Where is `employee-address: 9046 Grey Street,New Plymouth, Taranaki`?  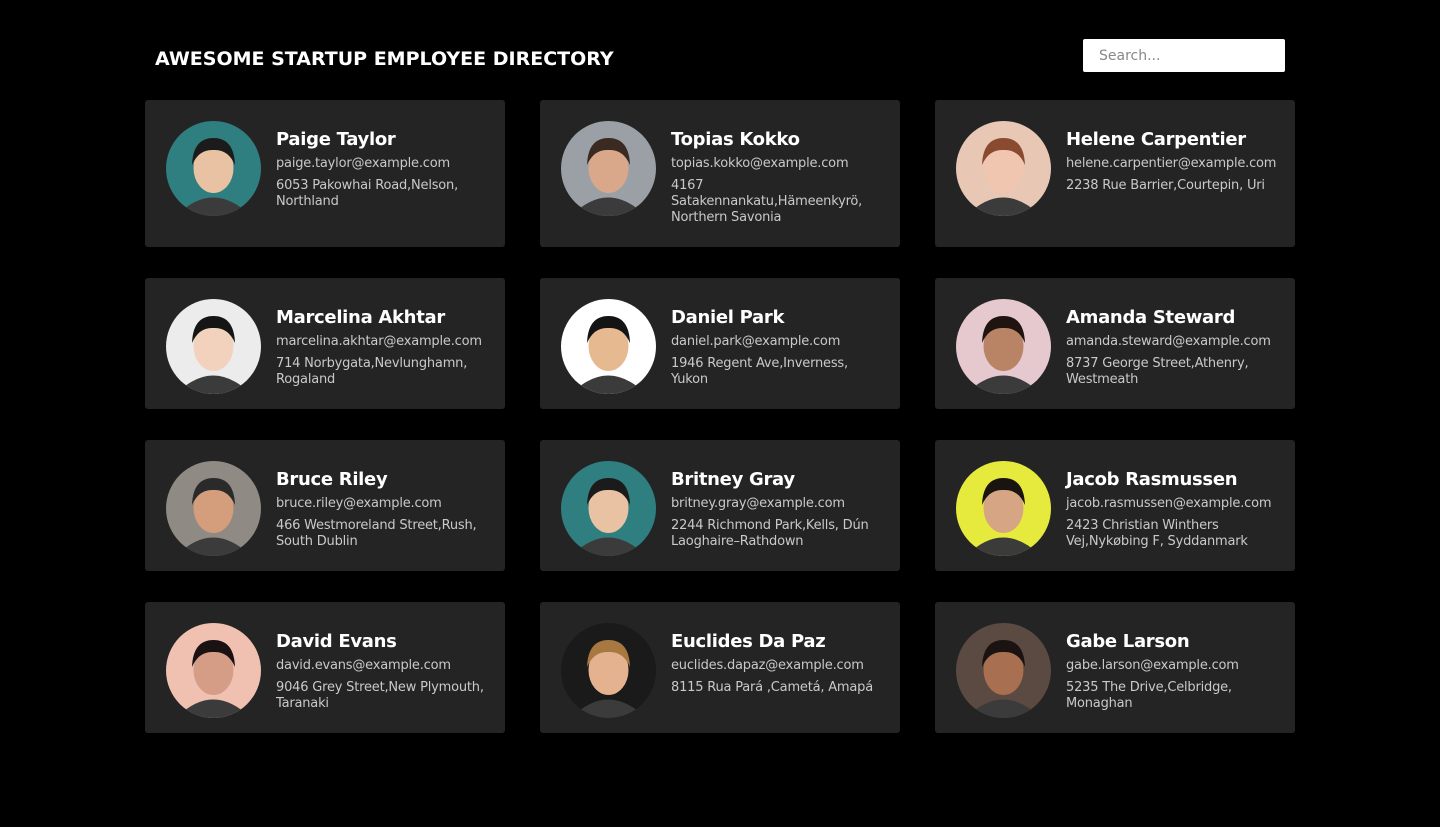 employee-address: 9046 Grey Street,New Plymouth, Taranaki is located at coordinates (380, 695).